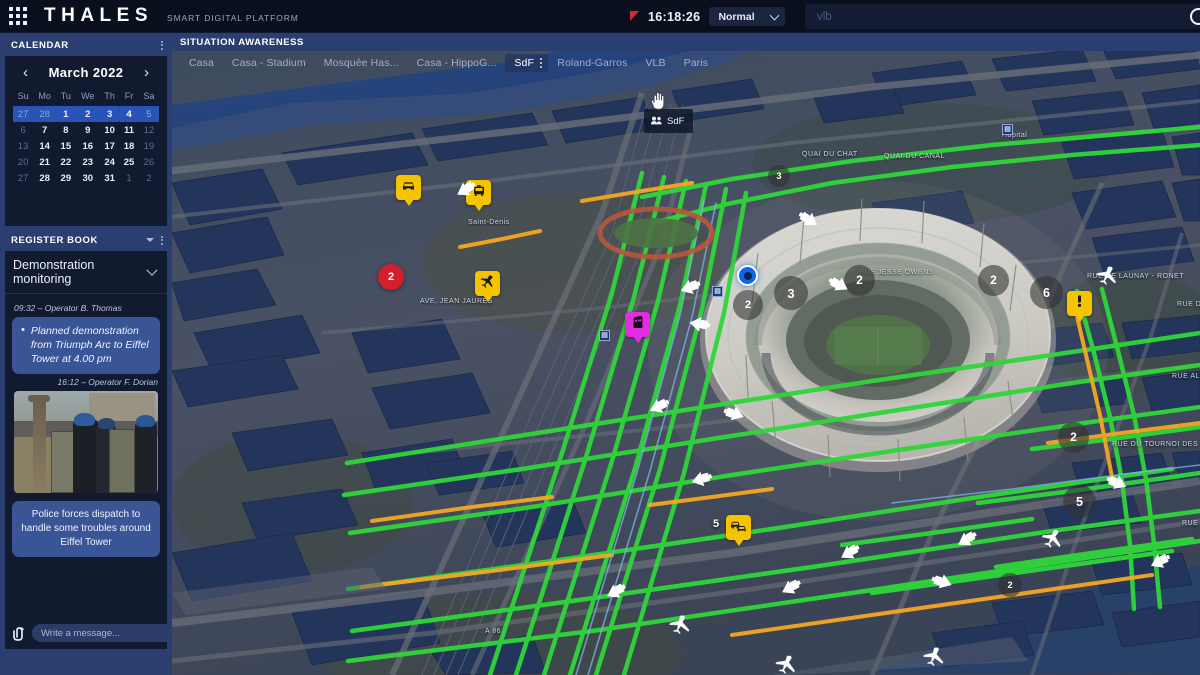 The image size is (1200, 675). I want to click on tab-sdf: SdF, so click(527, 63).